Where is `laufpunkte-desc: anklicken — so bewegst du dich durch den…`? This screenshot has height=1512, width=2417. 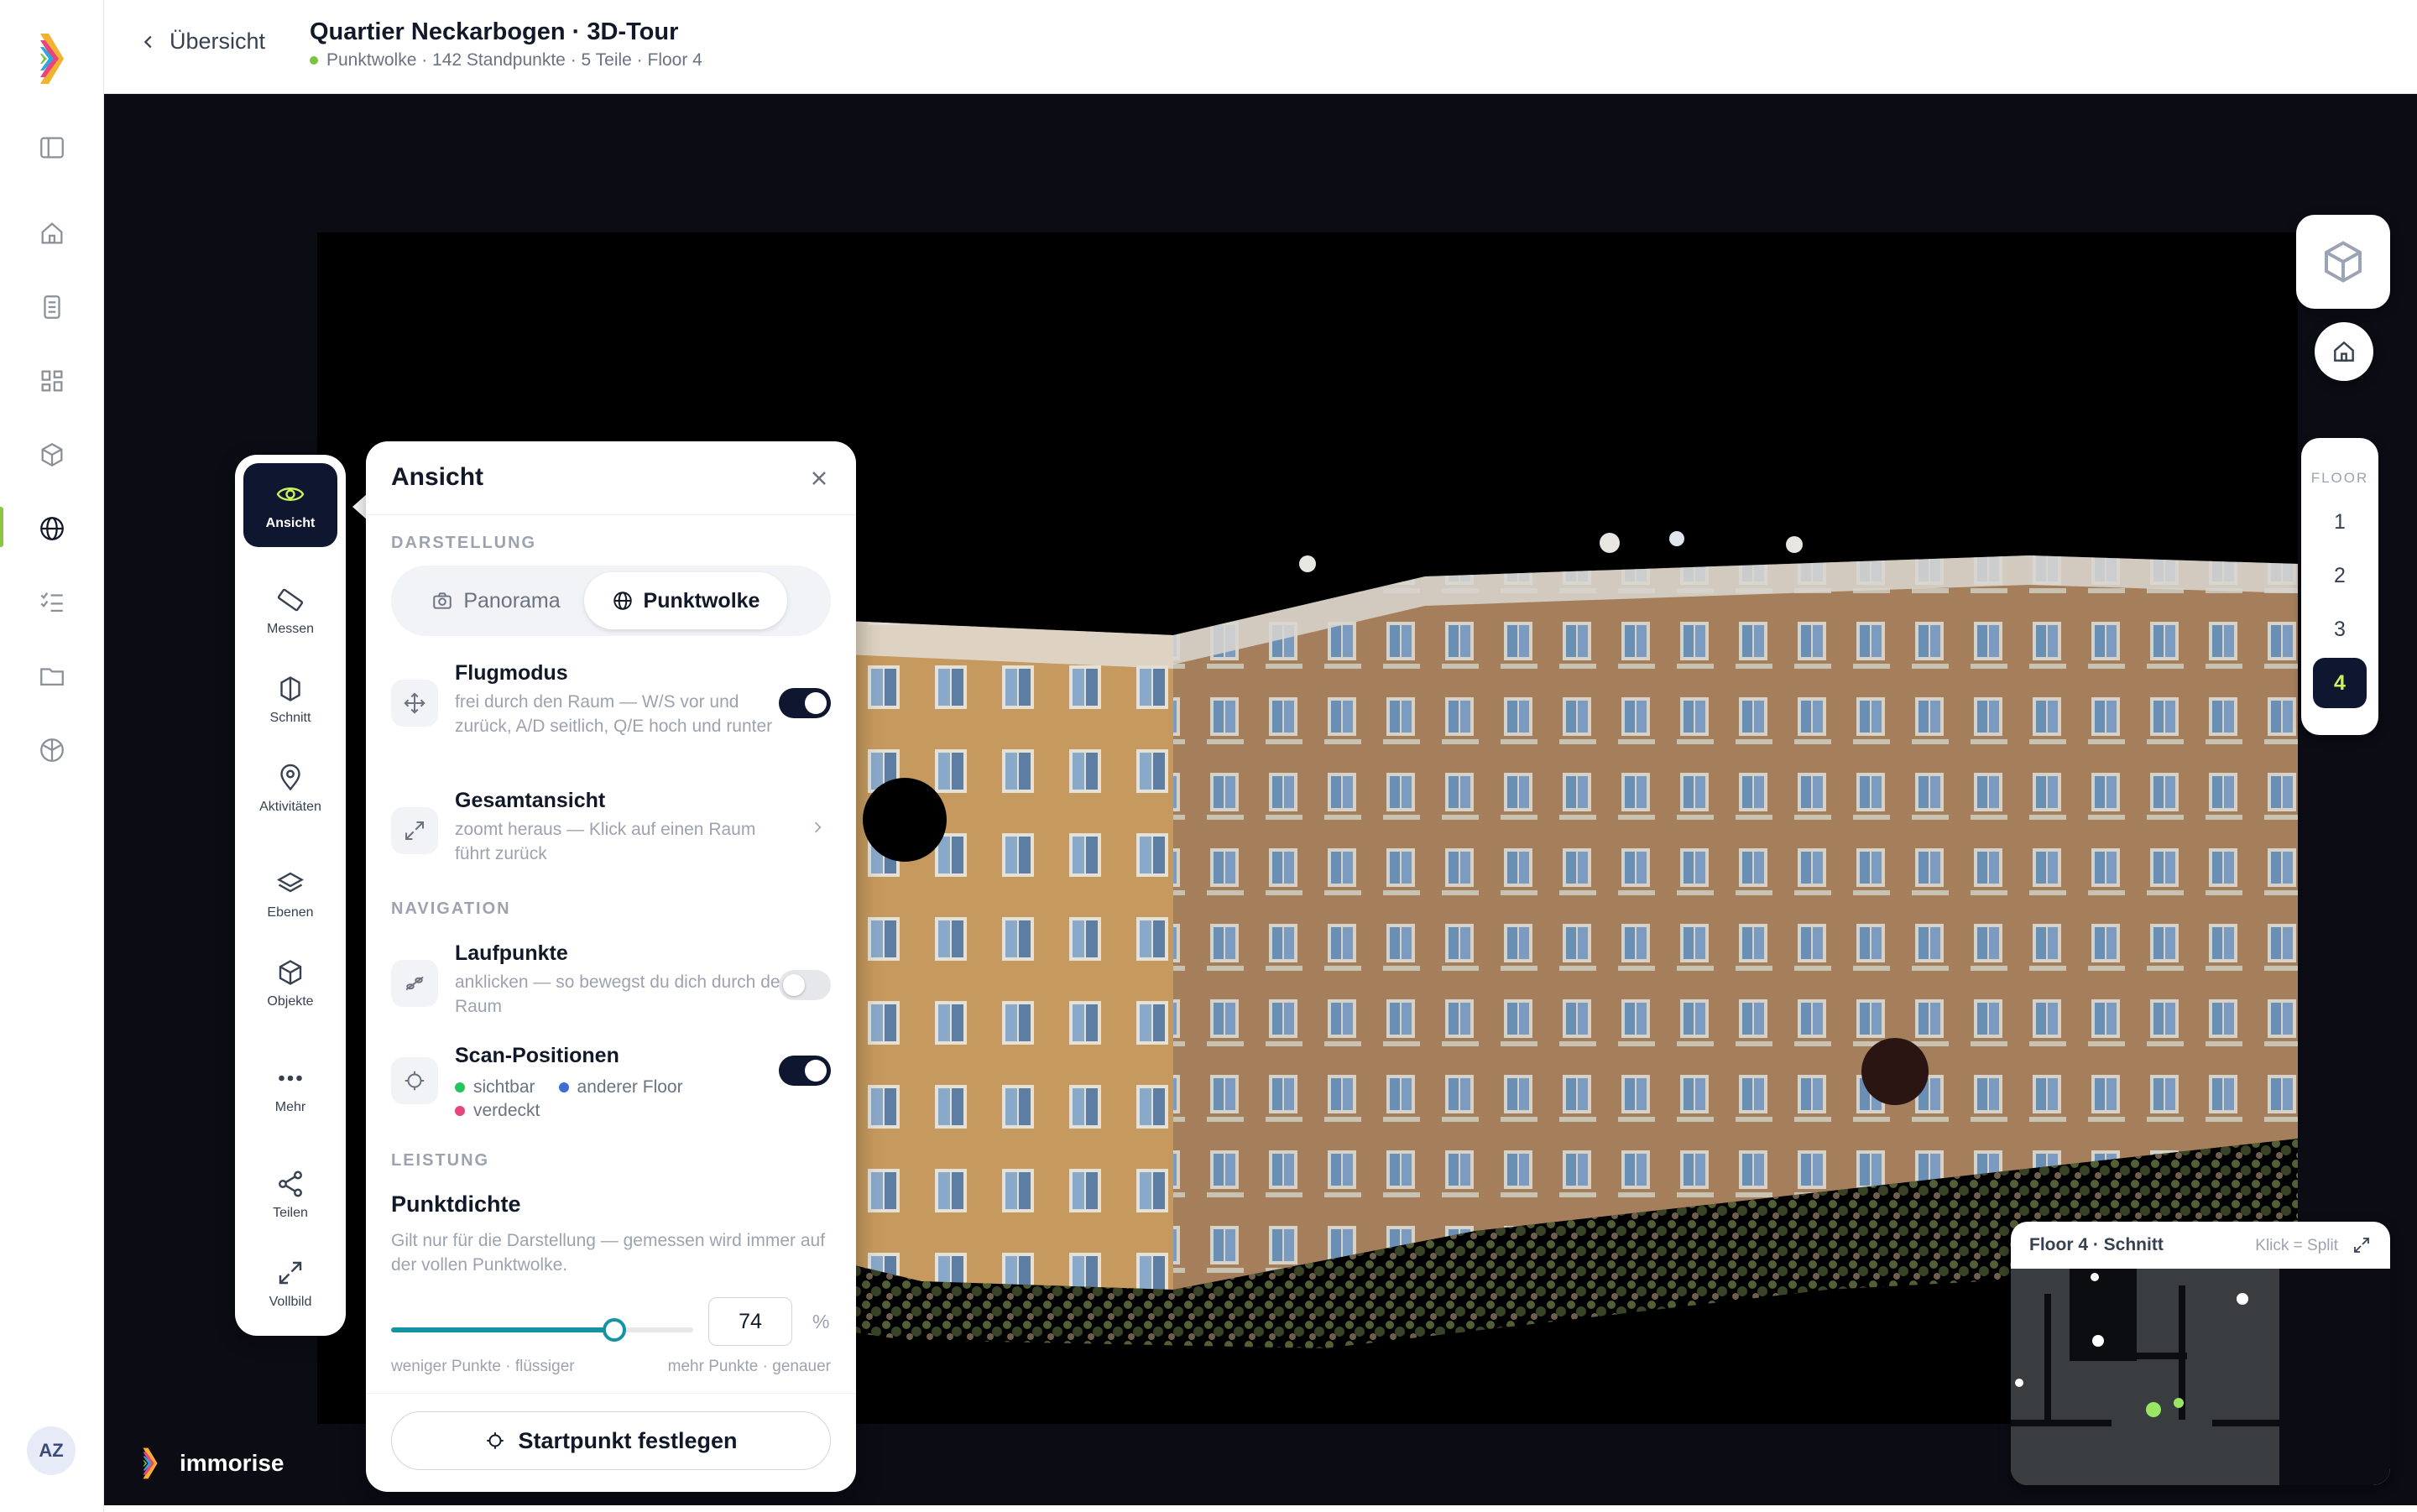
laufpunkte-desc: anklicken — so bewegst du dich durch den… is located at coordinates (623, 994).